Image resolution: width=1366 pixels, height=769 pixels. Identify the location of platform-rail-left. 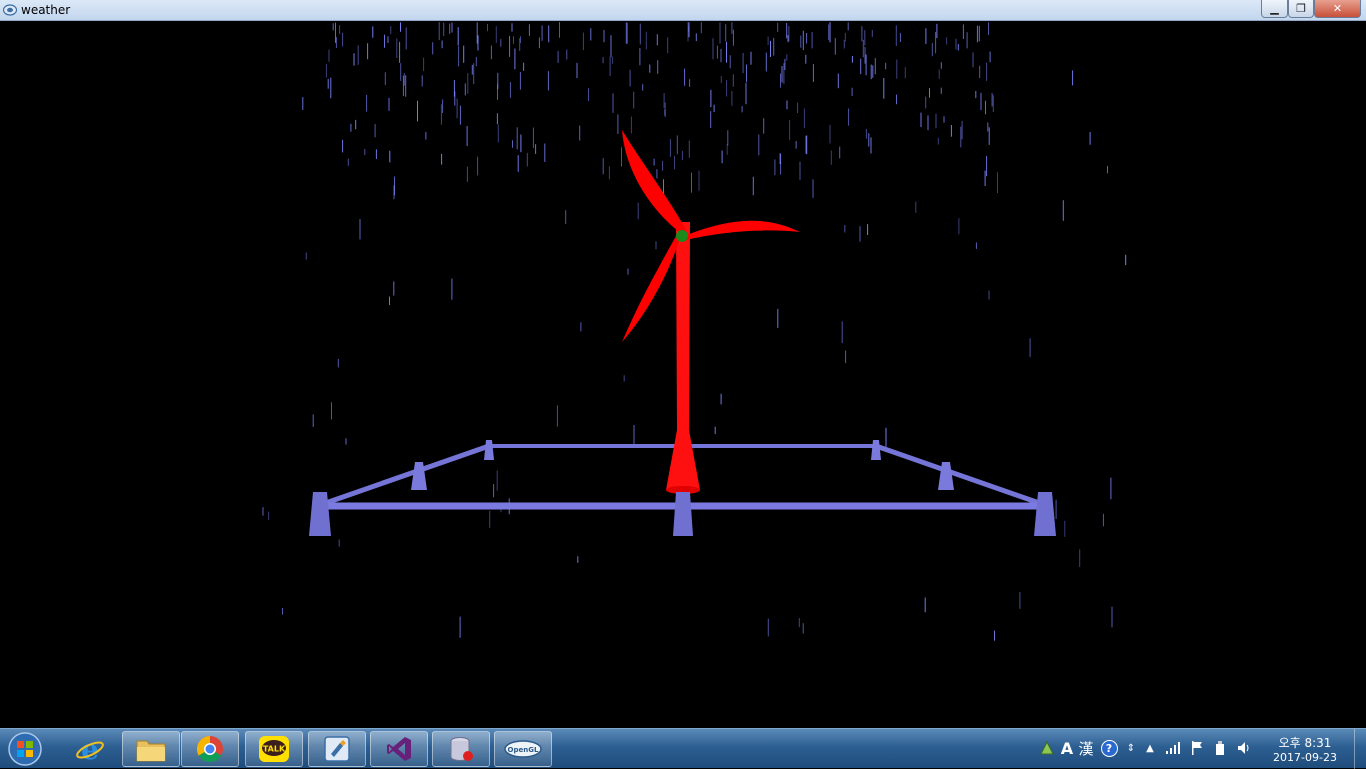
(404, 475).